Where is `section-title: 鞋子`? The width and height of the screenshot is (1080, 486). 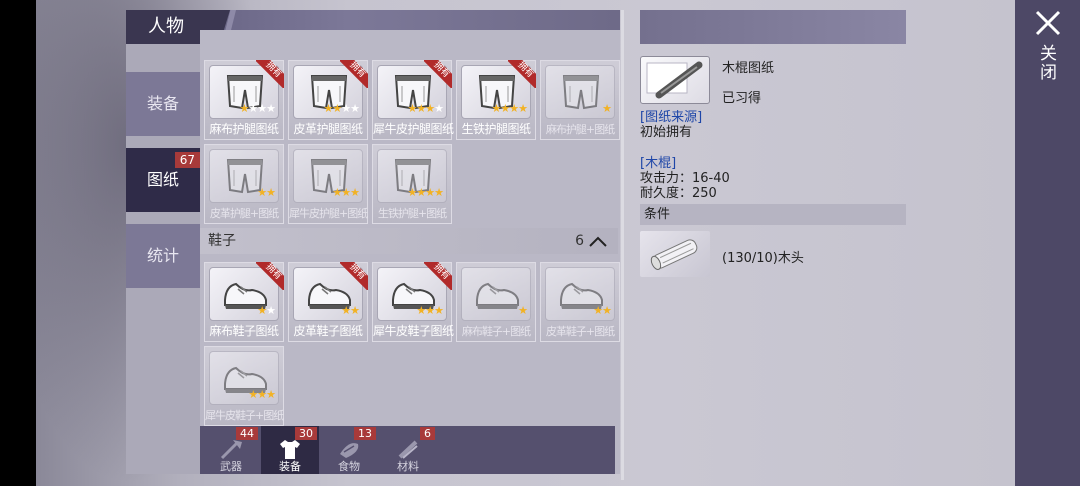
section-title: 鞋子 is located at coordinates (222, 241).